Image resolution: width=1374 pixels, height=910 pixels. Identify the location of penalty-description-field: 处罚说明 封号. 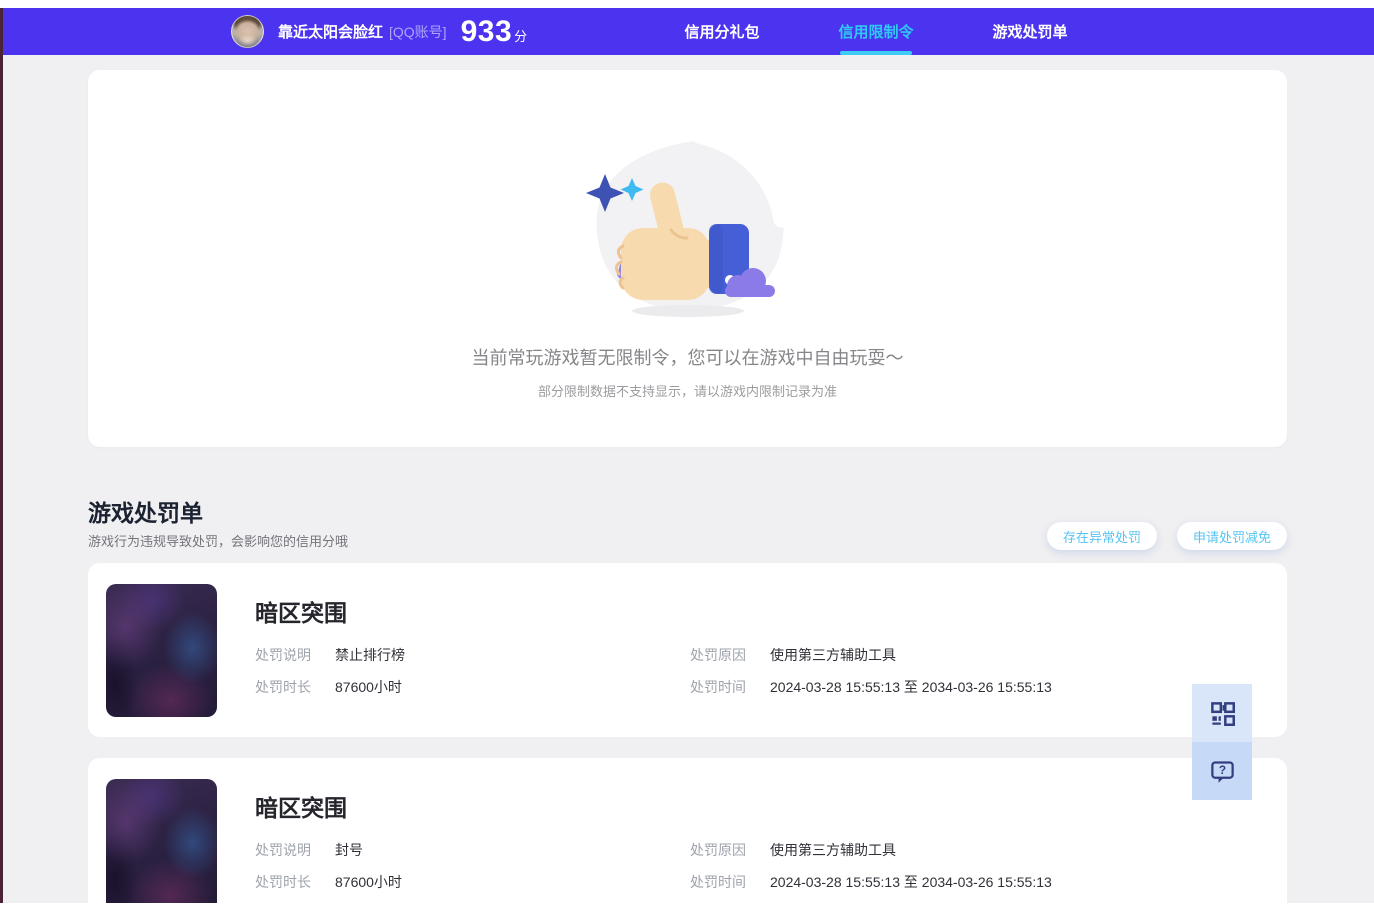
(309, 850).